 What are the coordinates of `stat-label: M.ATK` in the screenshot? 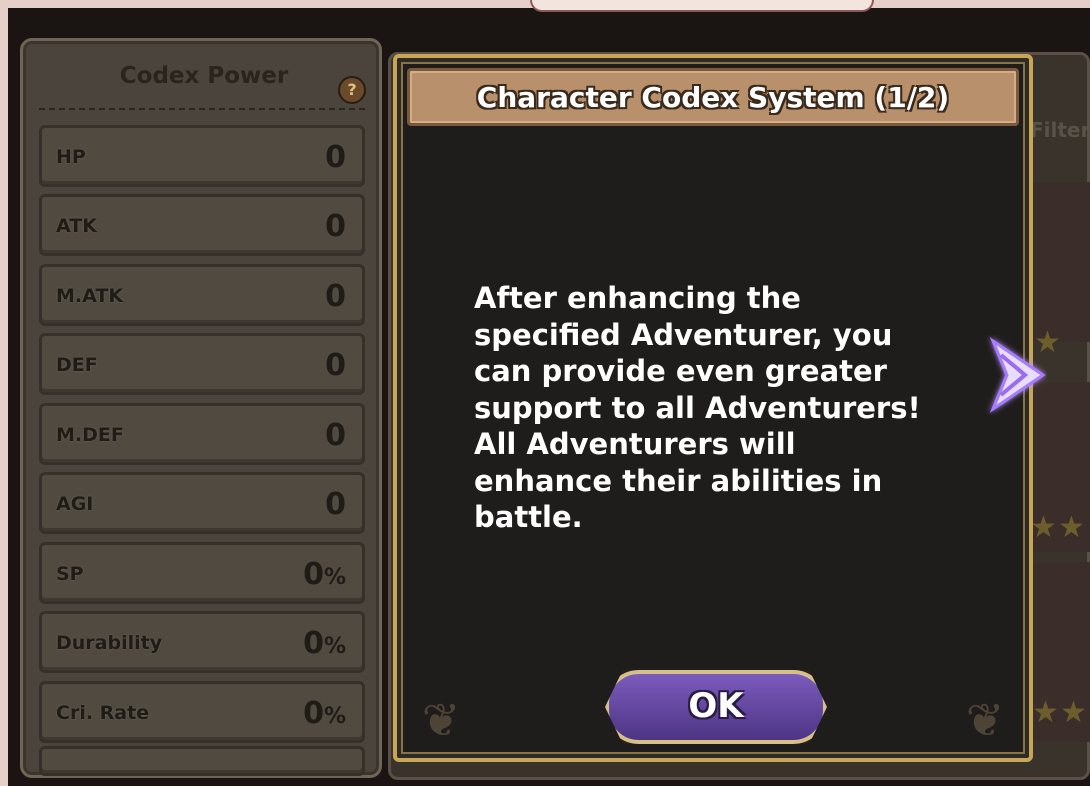 It's located at (90, 296).